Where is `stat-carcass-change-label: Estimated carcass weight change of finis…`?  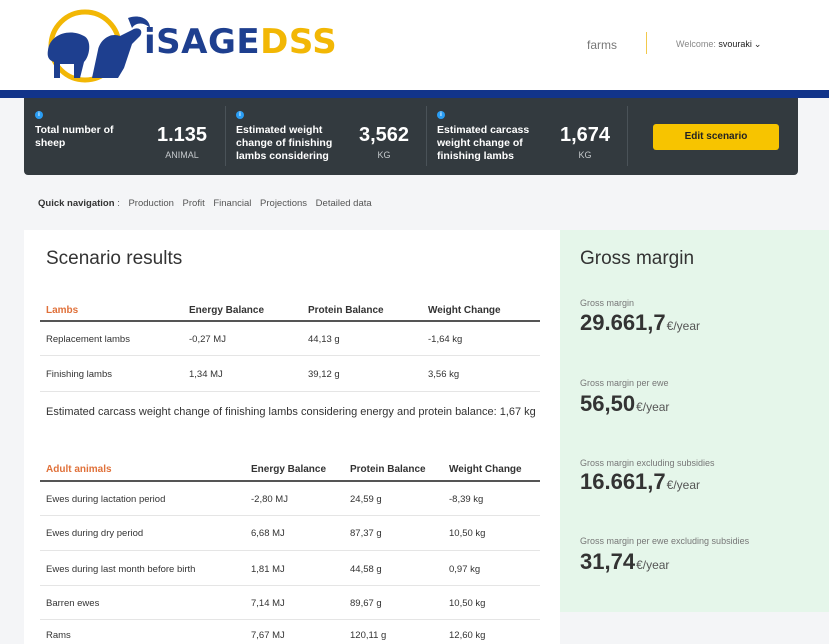
stat-carcass-change-label: Estimated carcass weight change of finis… is located at coordinates (483, 143).